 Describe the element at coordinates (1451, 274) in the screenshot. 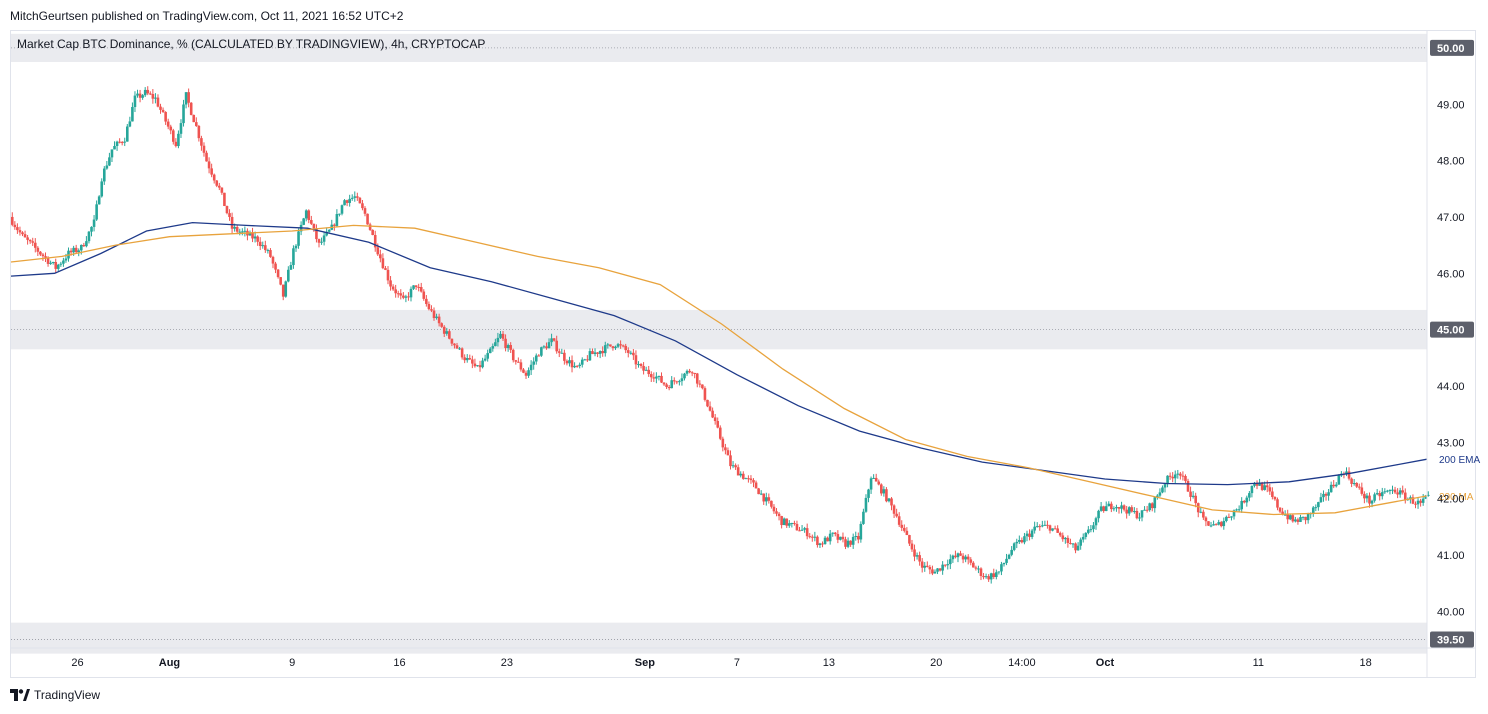

I see `price-tick-label: 46.00` at that location.